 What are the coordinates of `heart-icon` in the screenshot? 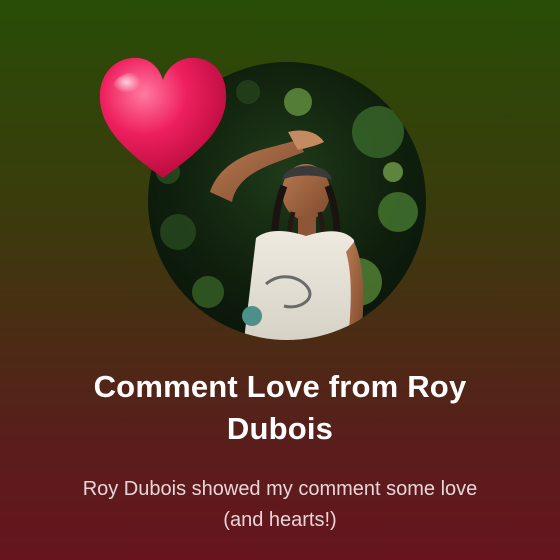 It's located at (163, 117).